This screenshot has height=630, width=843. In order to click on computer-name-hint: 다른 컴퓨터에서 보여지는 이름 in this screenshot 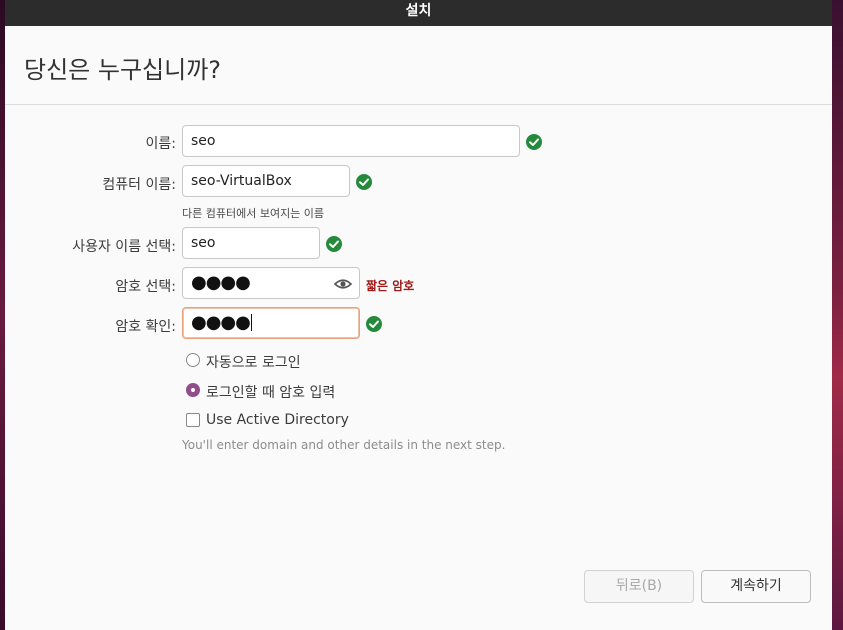, I will do `click(253, 213)`.